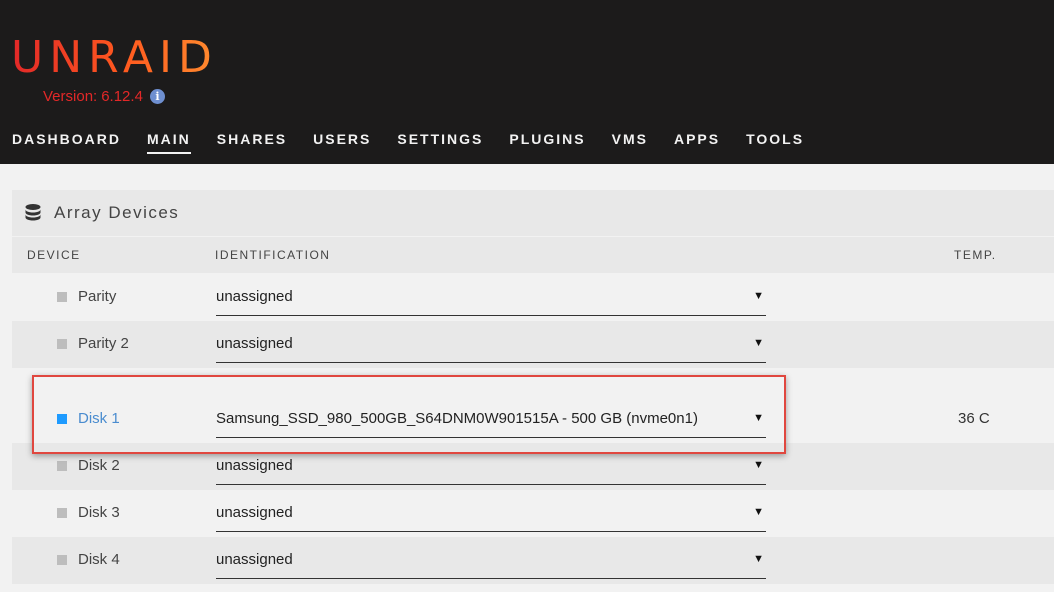  I want to click on device-name: Disk 3, so click(99, 512).